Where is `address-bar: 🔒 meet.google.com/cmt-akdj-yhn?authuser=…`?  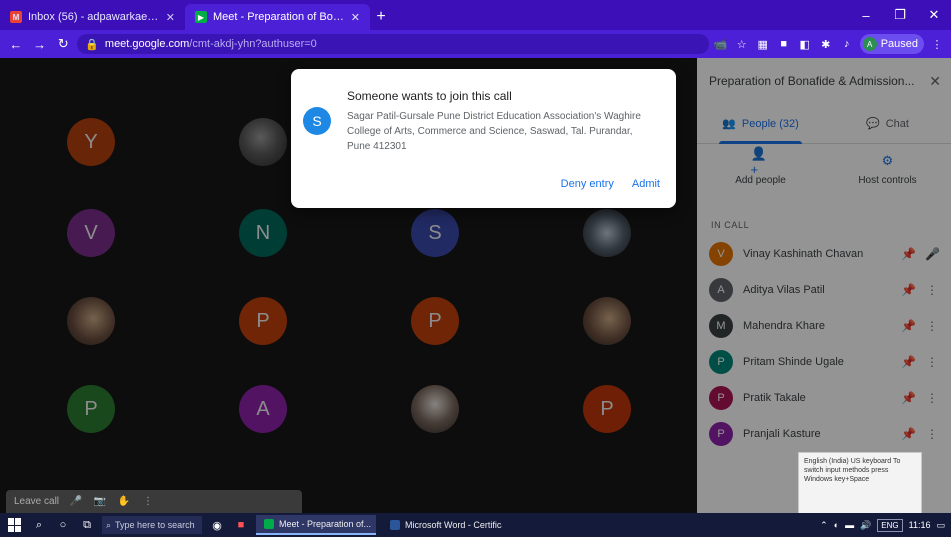 address-bar: 🔒 meet.google.com/cmt-akdj-yhn?authuser=… is located at coordinates (393, 44).